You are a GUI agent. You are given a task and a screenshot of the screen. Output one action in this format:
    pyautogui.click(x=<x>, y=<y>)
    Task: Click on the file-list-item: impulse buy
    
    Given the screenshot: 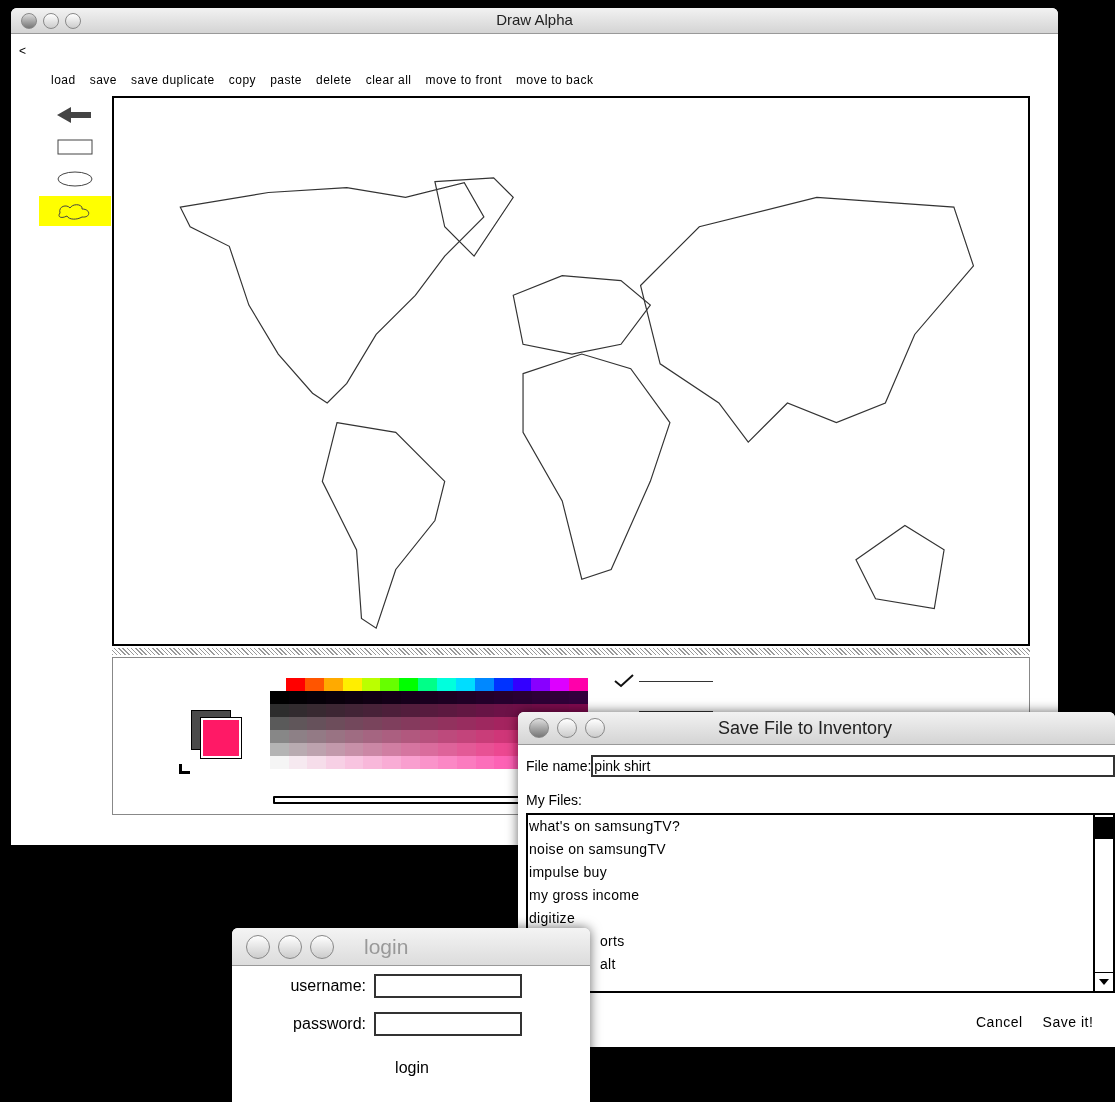 What is the action you would take?
    pyautogui.click(x=568, y=872)
    